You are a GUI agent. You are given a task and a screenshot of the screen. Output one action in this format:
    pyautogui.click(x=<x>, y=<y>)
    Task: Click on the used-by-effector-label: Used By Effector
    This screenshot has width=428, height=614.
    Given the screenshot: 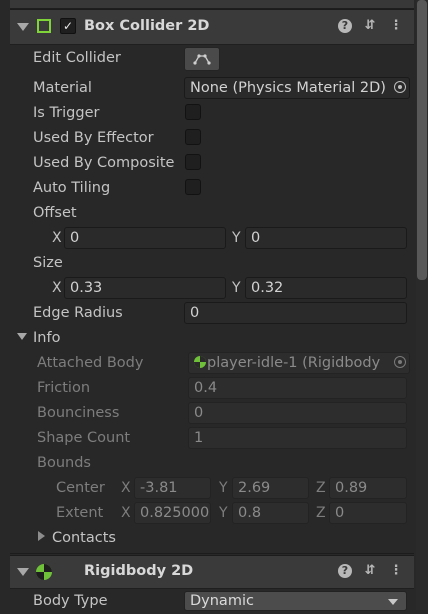 What is the action you would take?
    pyautogui.click(x=93, y=138)
    